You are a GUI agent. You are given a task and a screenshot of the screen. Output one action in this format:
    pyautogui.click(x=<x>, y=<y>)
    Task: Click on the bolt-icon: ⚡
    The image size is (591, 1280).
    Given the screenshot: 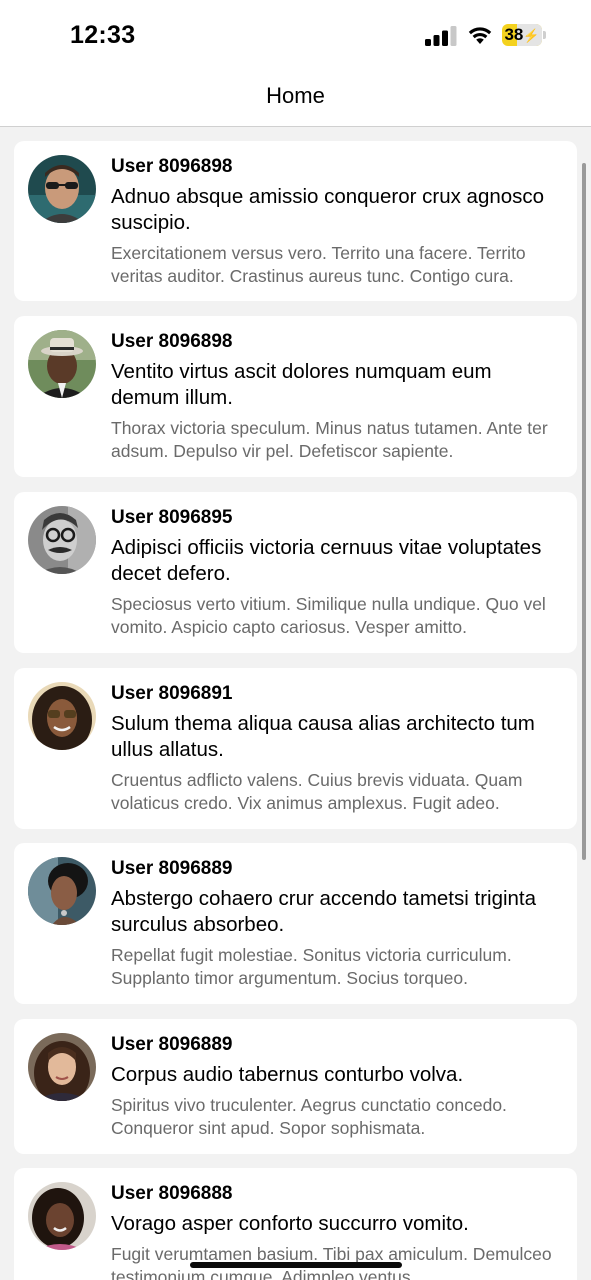 What is the action you would take?
    pyautogui.click(x=531, y=35)
    